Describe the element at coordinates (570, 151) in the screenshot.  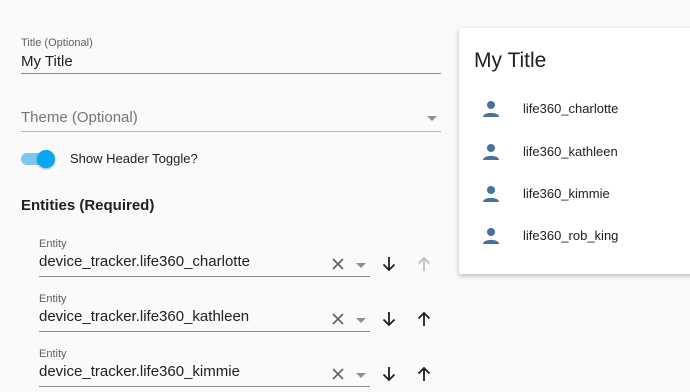
I see `entity-name: life360_kathleen` at that location.